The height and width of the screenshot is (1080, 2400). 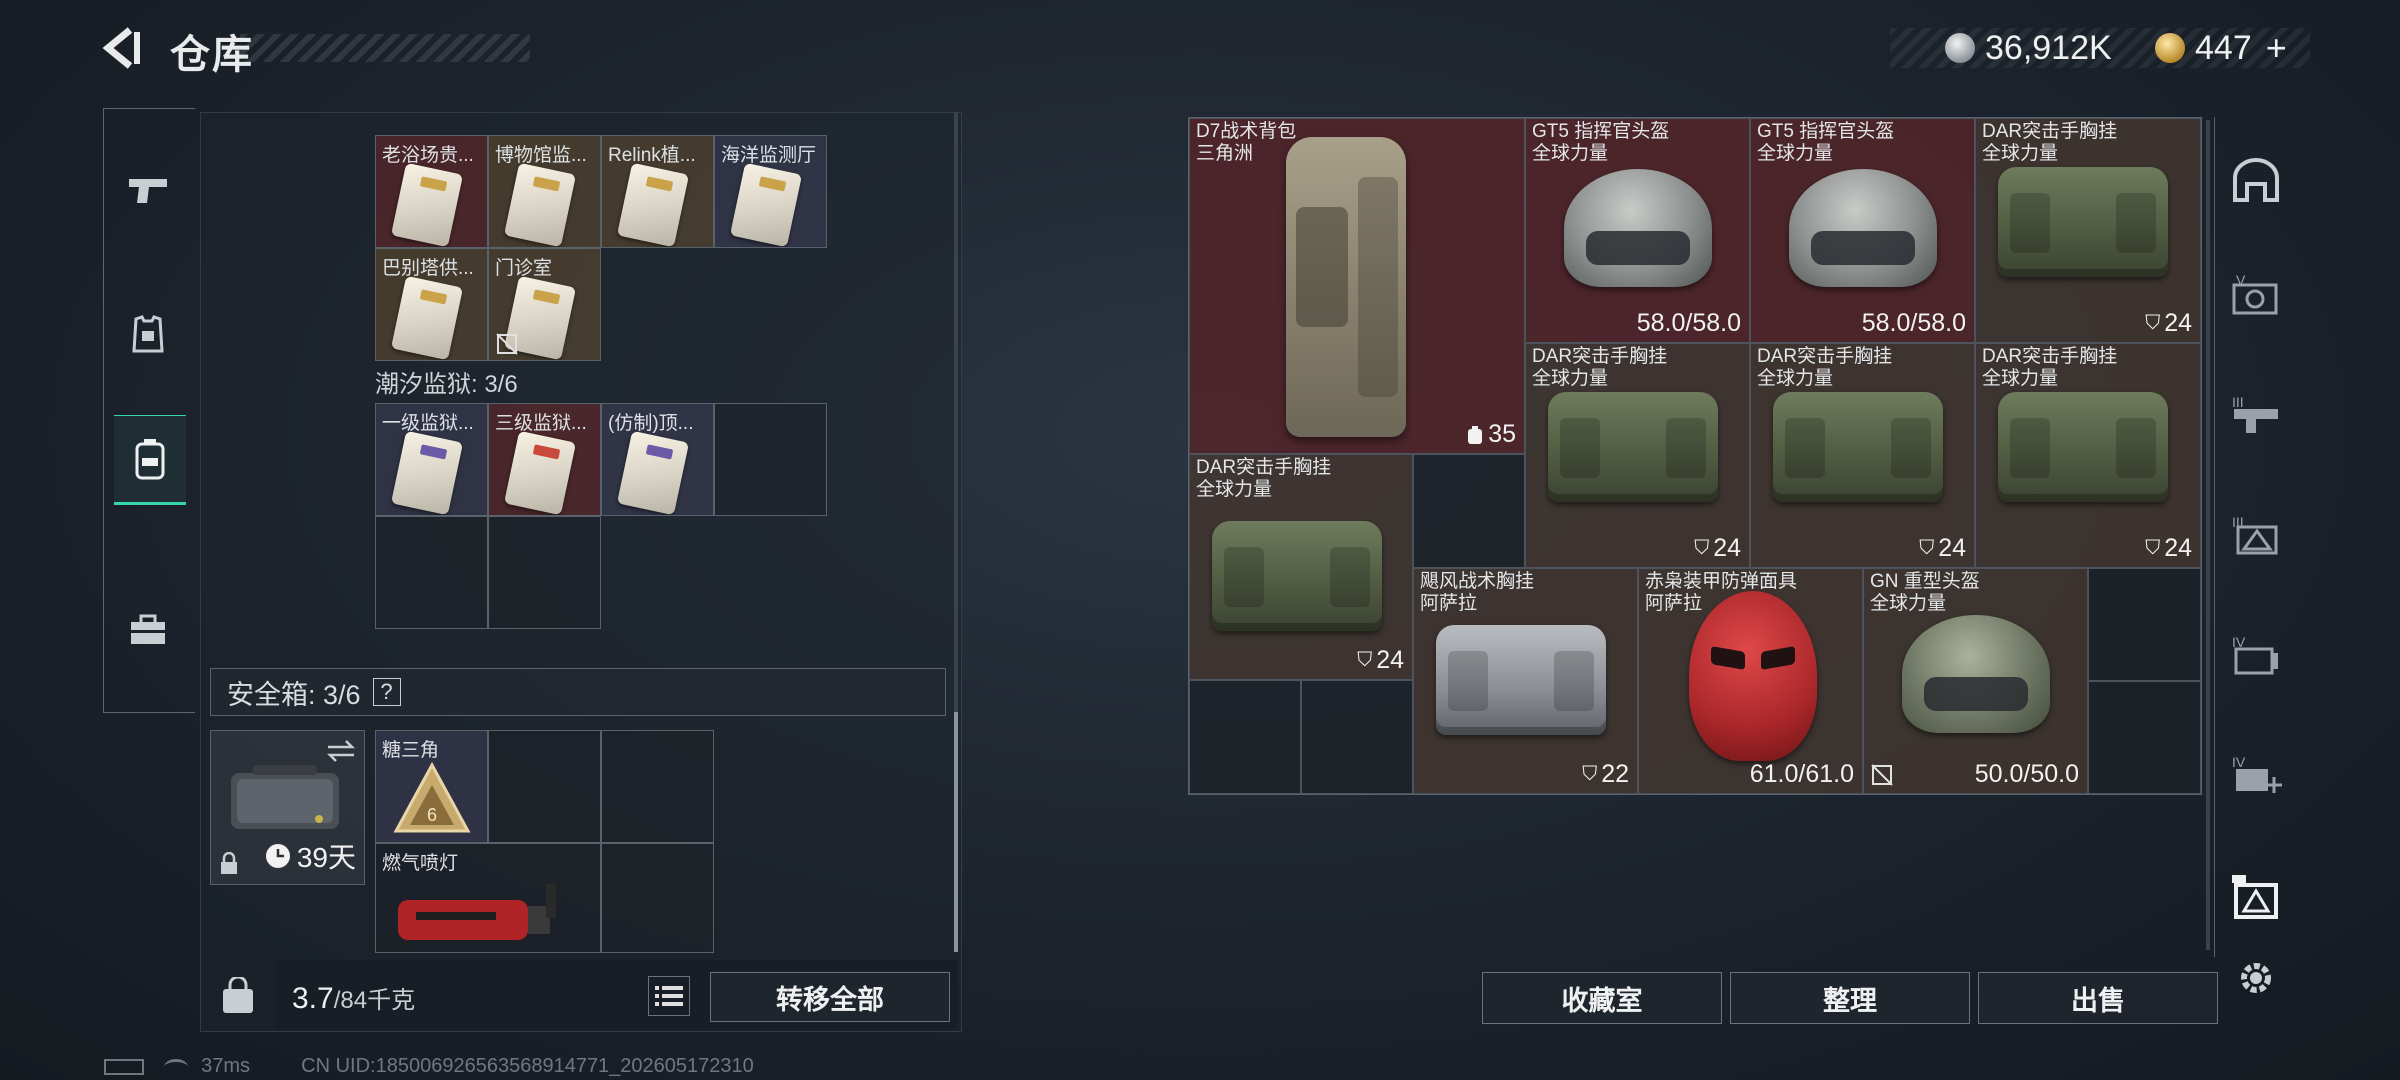 I want to click on sugar-triangle-image: 6, so click(x=432, y=797).